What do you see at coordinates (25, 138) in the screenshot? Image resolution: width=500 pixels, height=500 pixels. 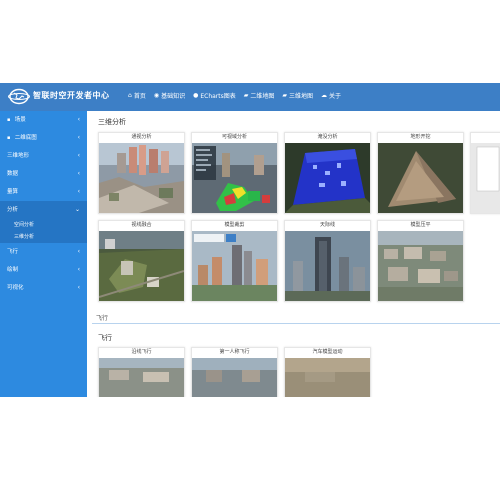 I see `sidebar-item-label: 二维底图` at bounding box center [25, 138].